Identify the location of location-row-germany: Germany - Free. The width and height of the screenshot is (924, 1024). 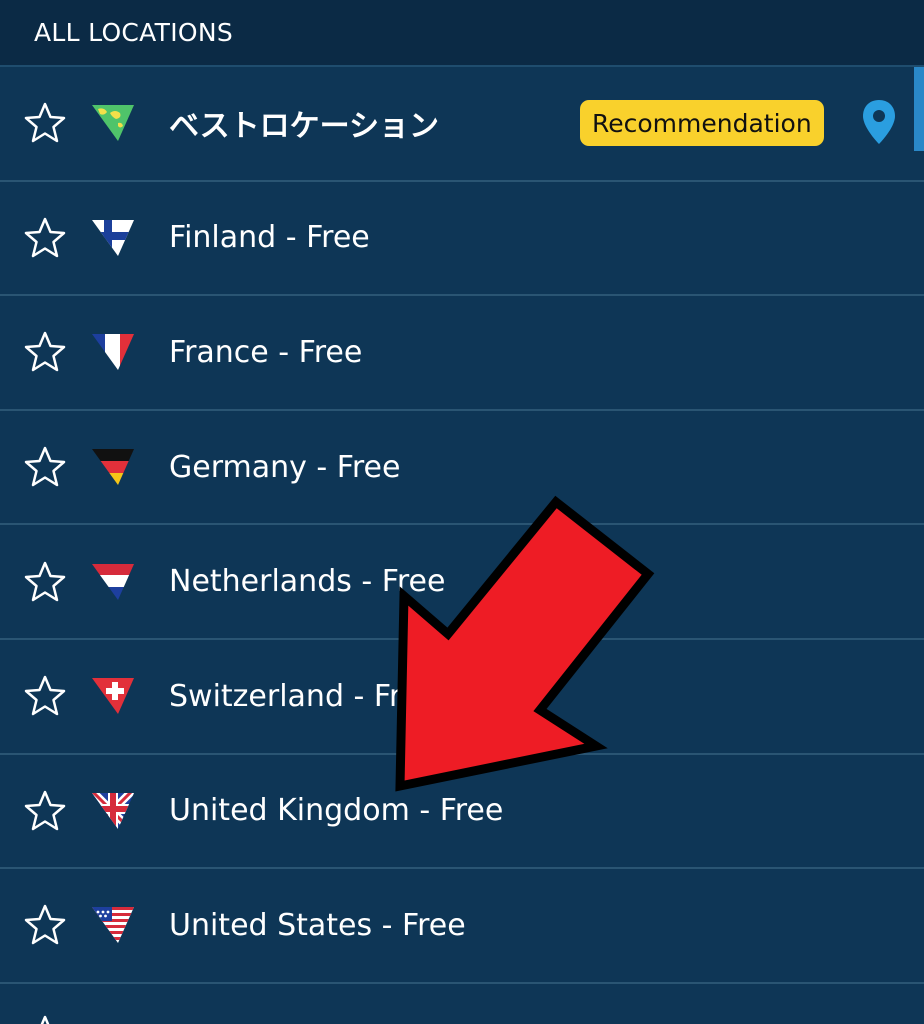
(462, 468).